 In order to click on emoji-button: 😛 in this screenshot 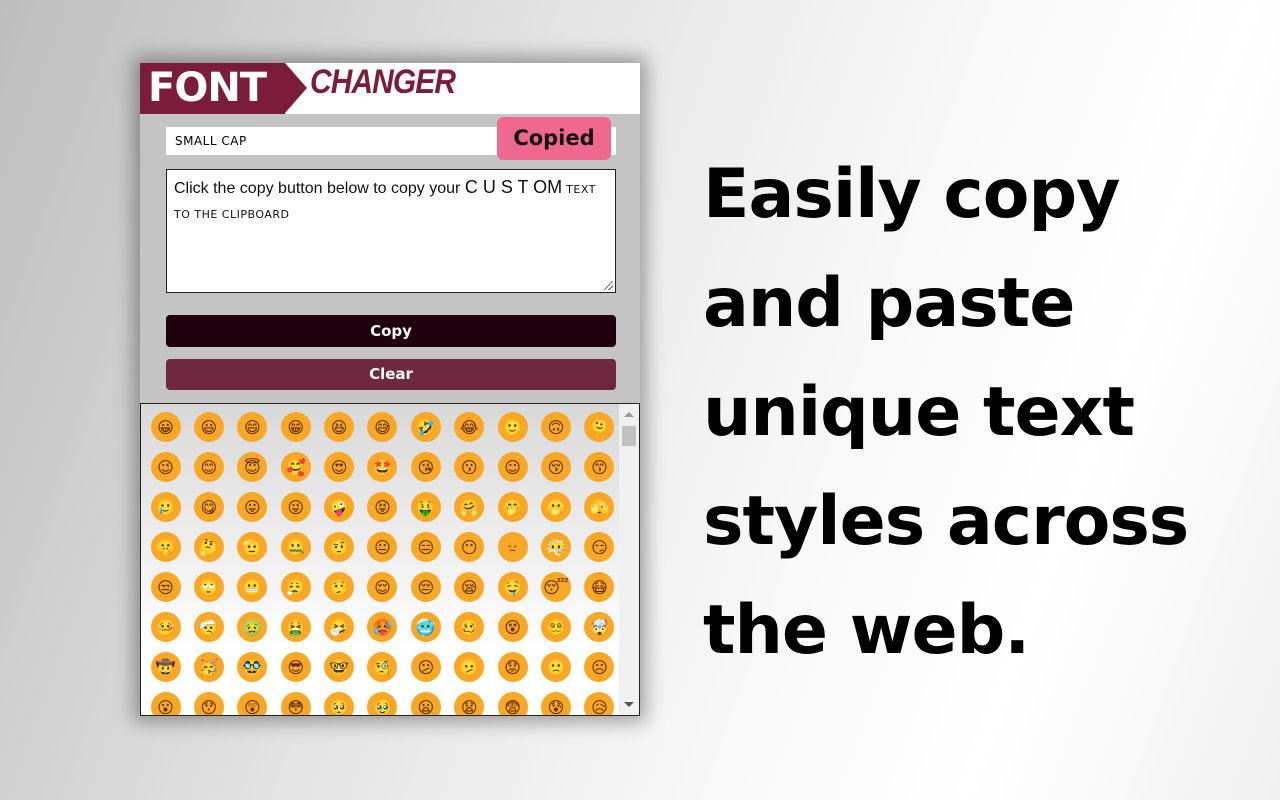, I will do `click(252, 507)`.